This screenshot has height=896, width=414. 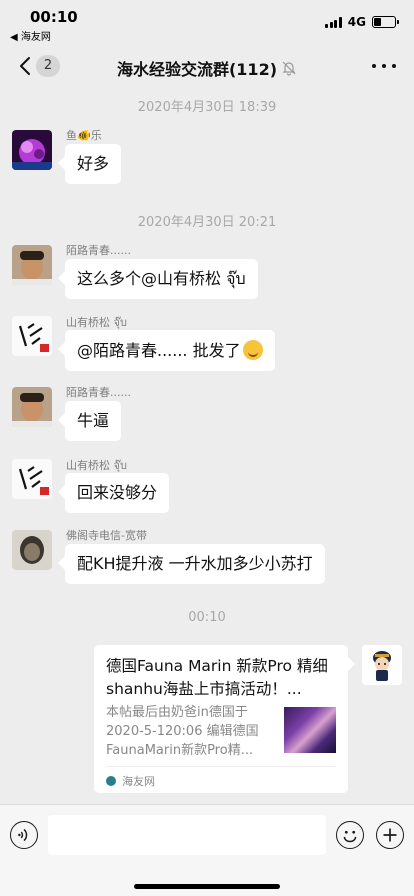 I want to click on chat-title: 海水经验交流群(112), so click(x=197, y=69).